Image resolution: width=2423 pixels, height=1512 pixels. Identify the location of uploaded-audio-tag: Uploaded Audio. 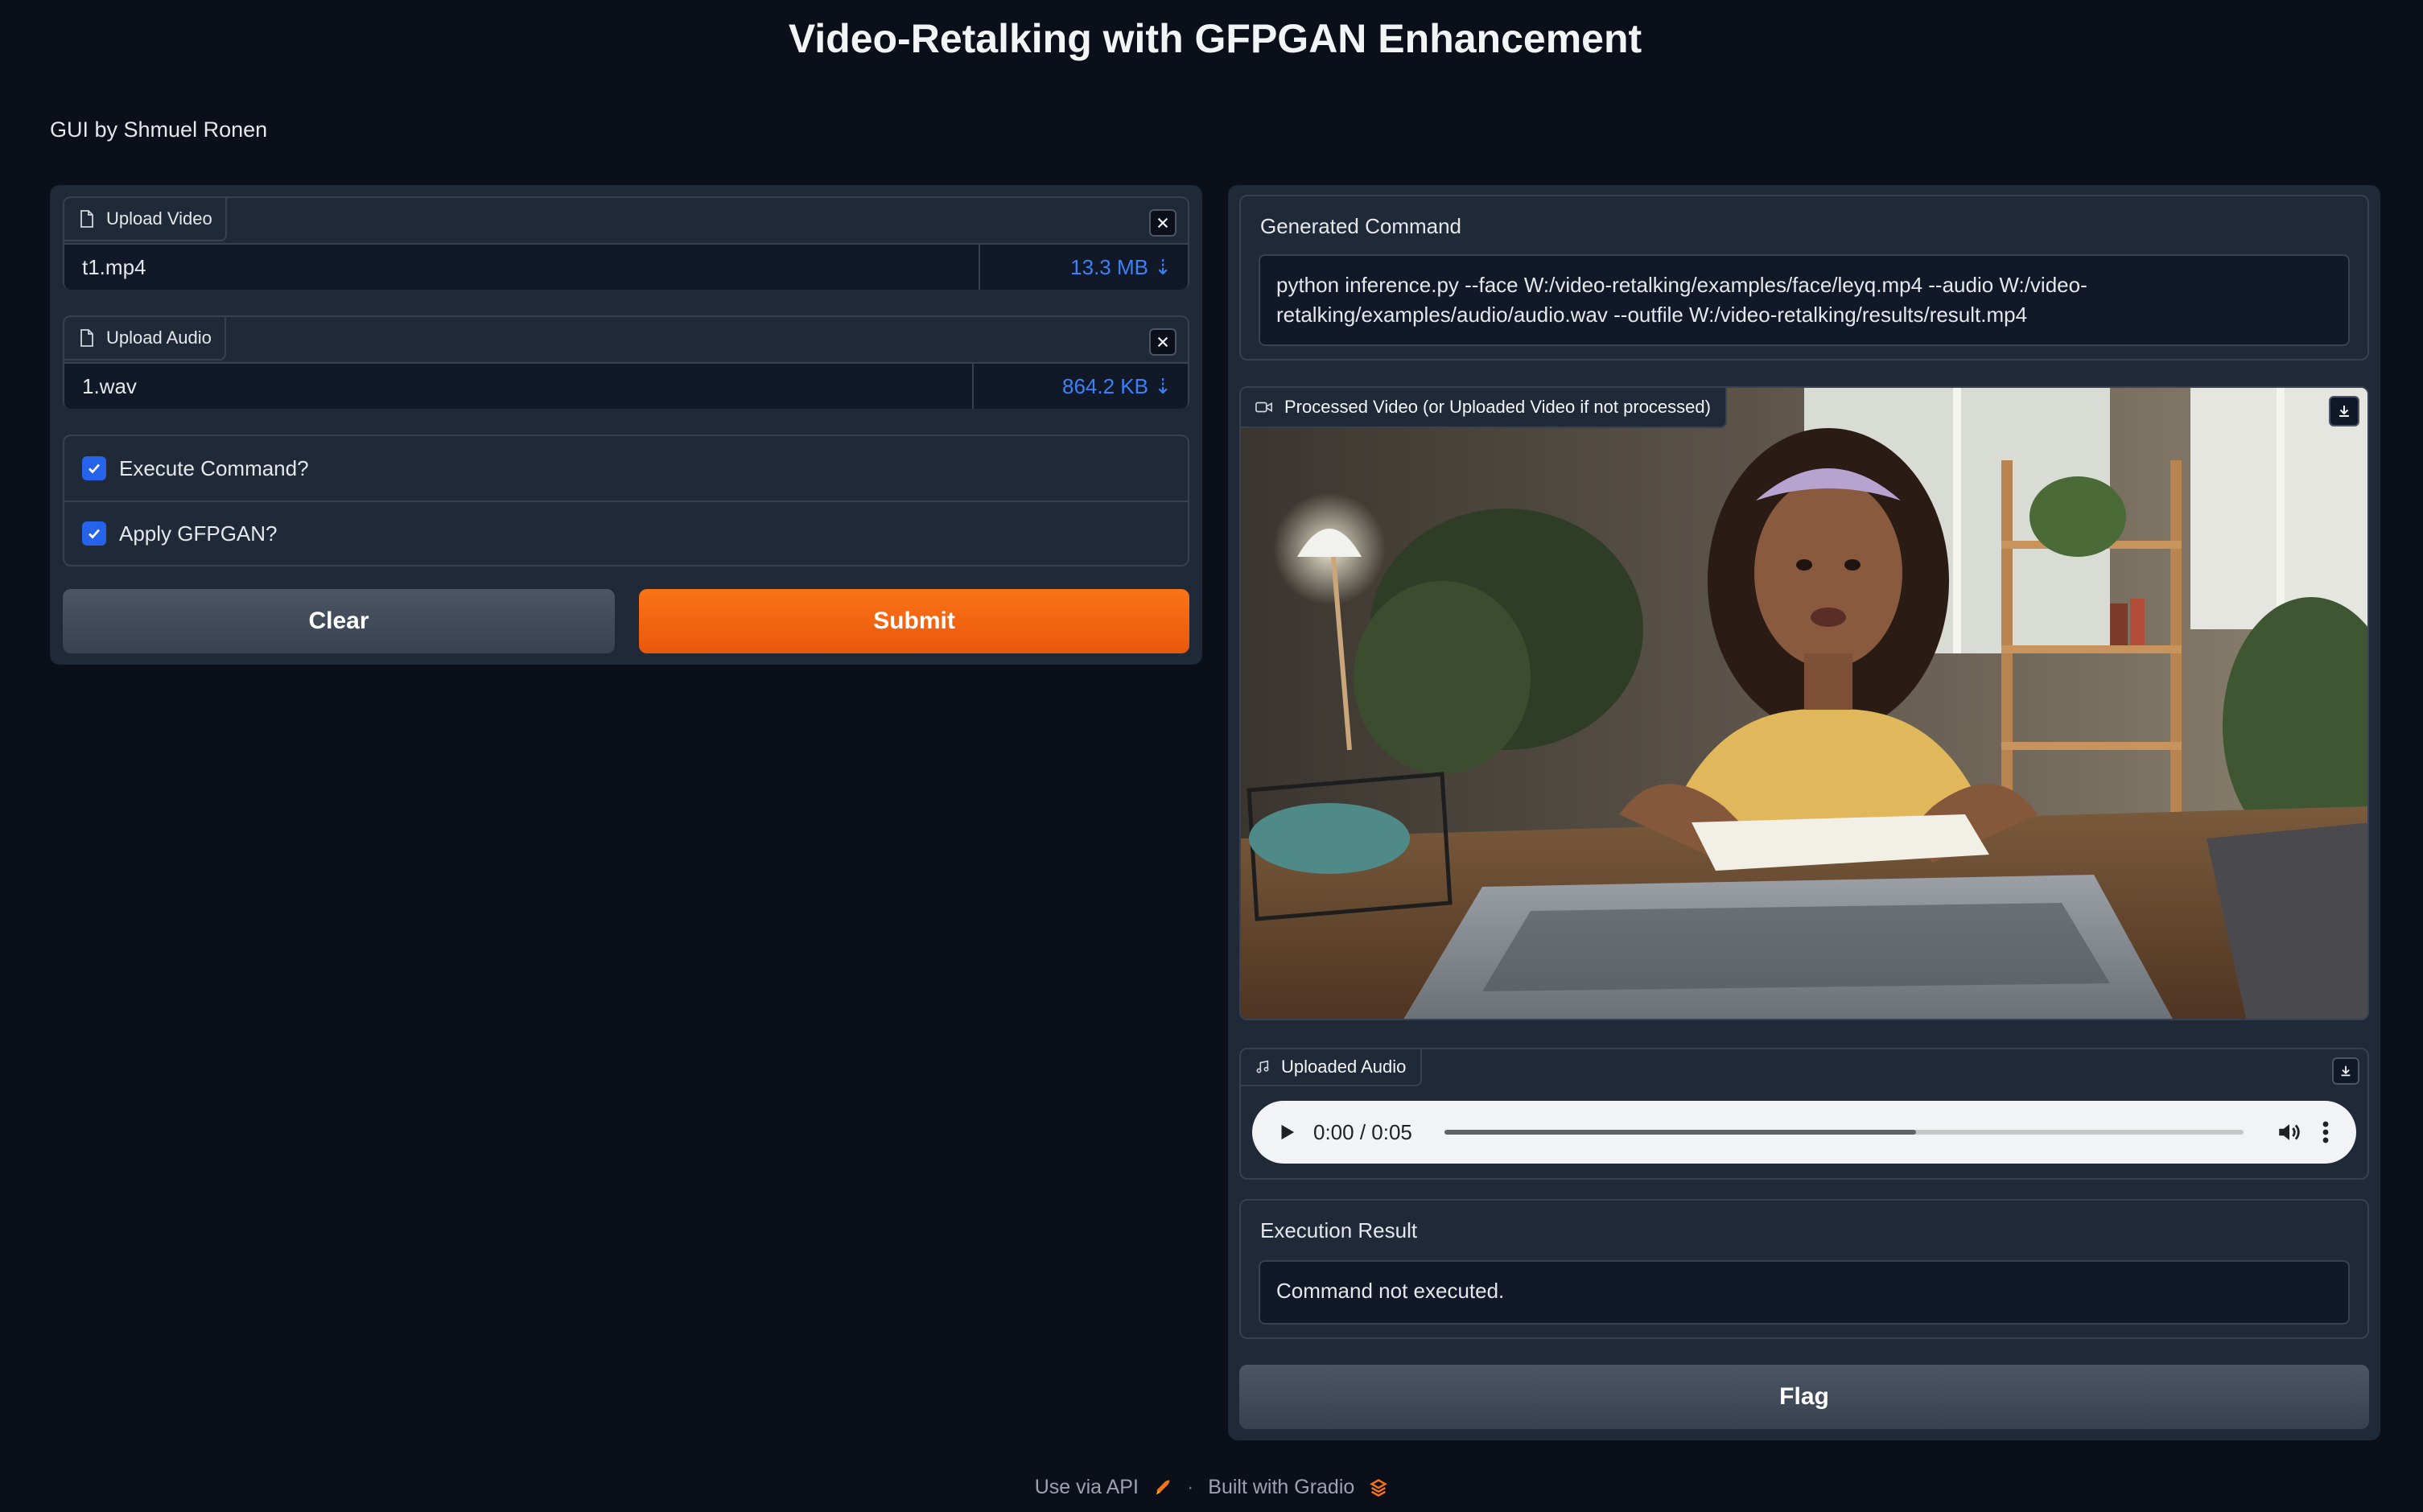
(1332, 1067).